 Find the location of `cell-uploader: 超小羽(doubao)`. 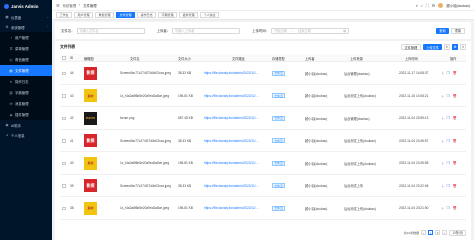

cell-uploader: 超小羽(doubao) is located at coordinates (316, 186).